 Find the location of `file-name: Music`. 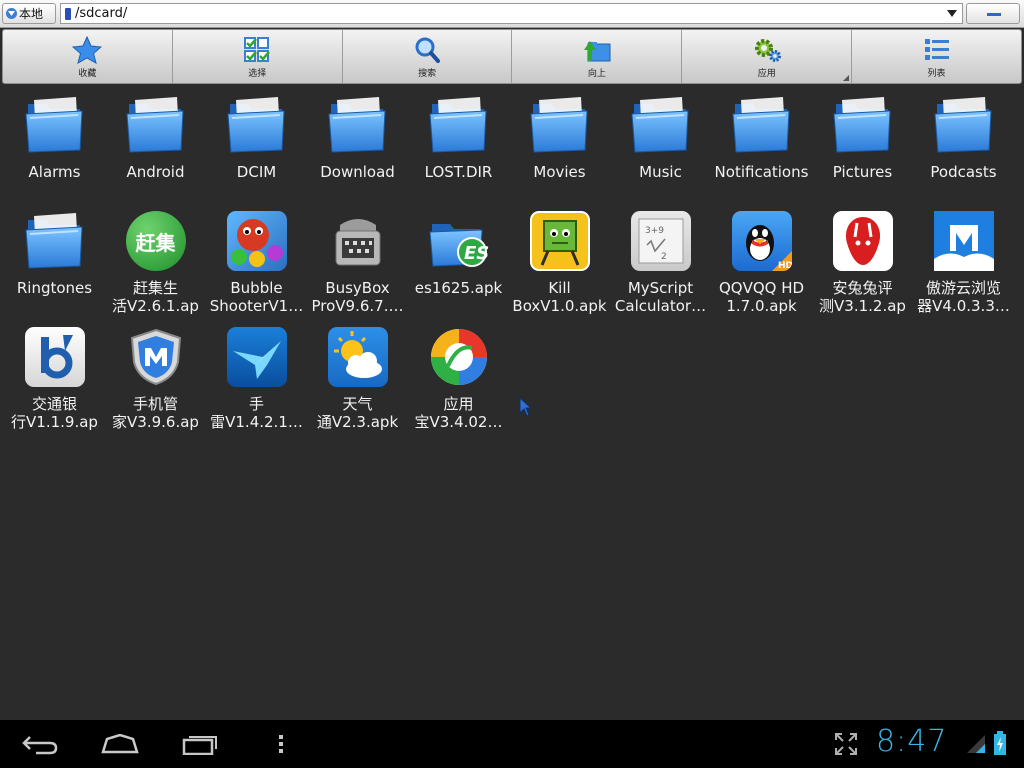

file-name: Music is located at coordinates (660, 172).